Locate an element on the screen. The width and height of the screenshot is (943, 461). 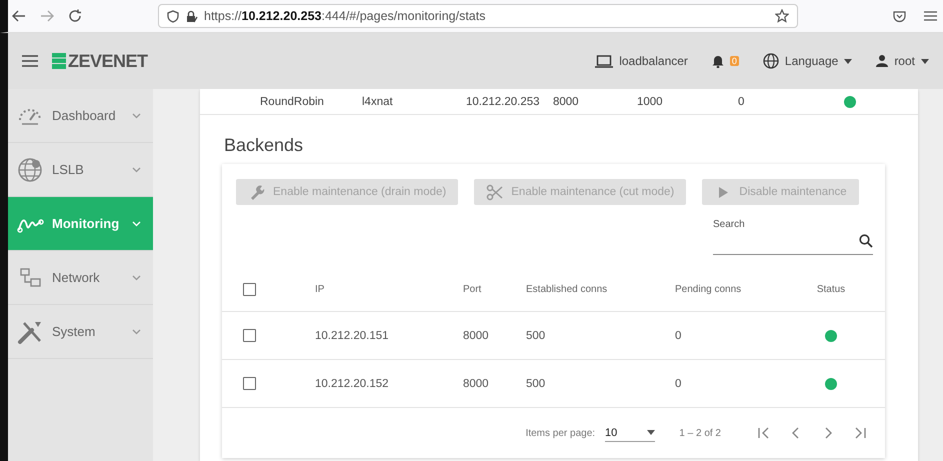
page-range: 1 – 2 of 2 is located at coordinates (700, 433).